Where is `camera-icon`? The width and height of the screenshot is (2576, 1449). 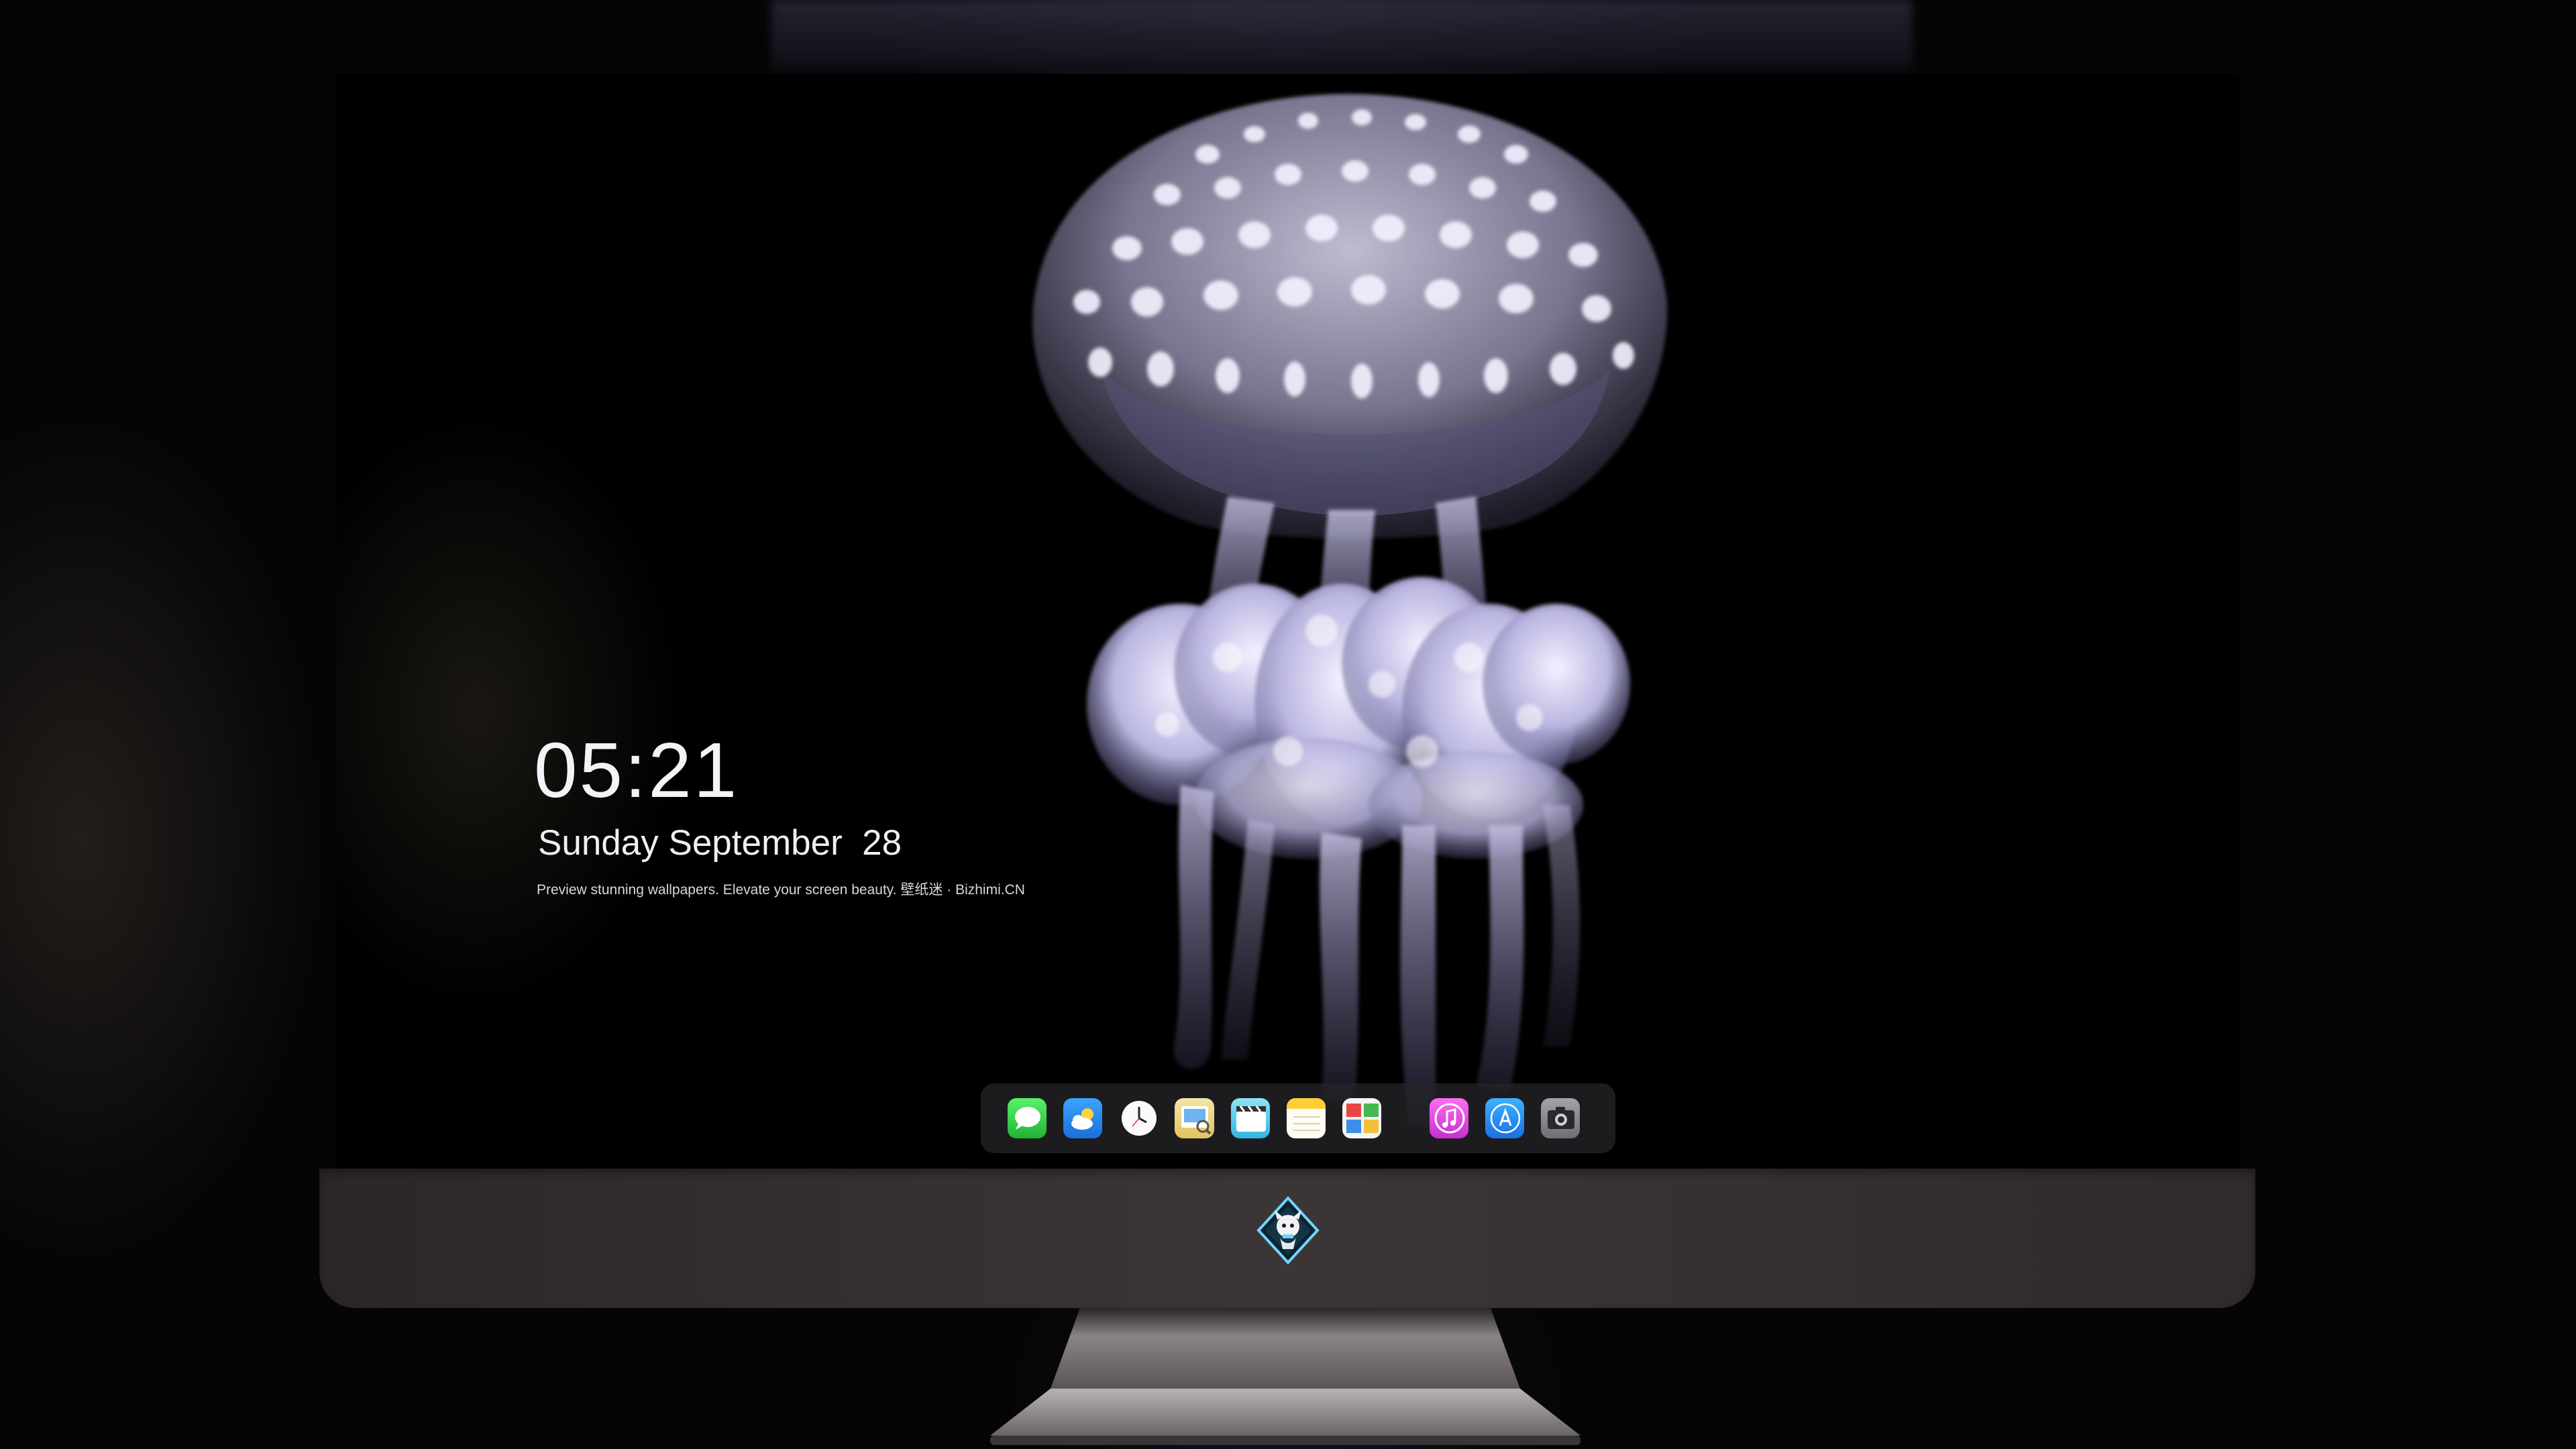
camera-icon is located at coordinates (1560, 1118).